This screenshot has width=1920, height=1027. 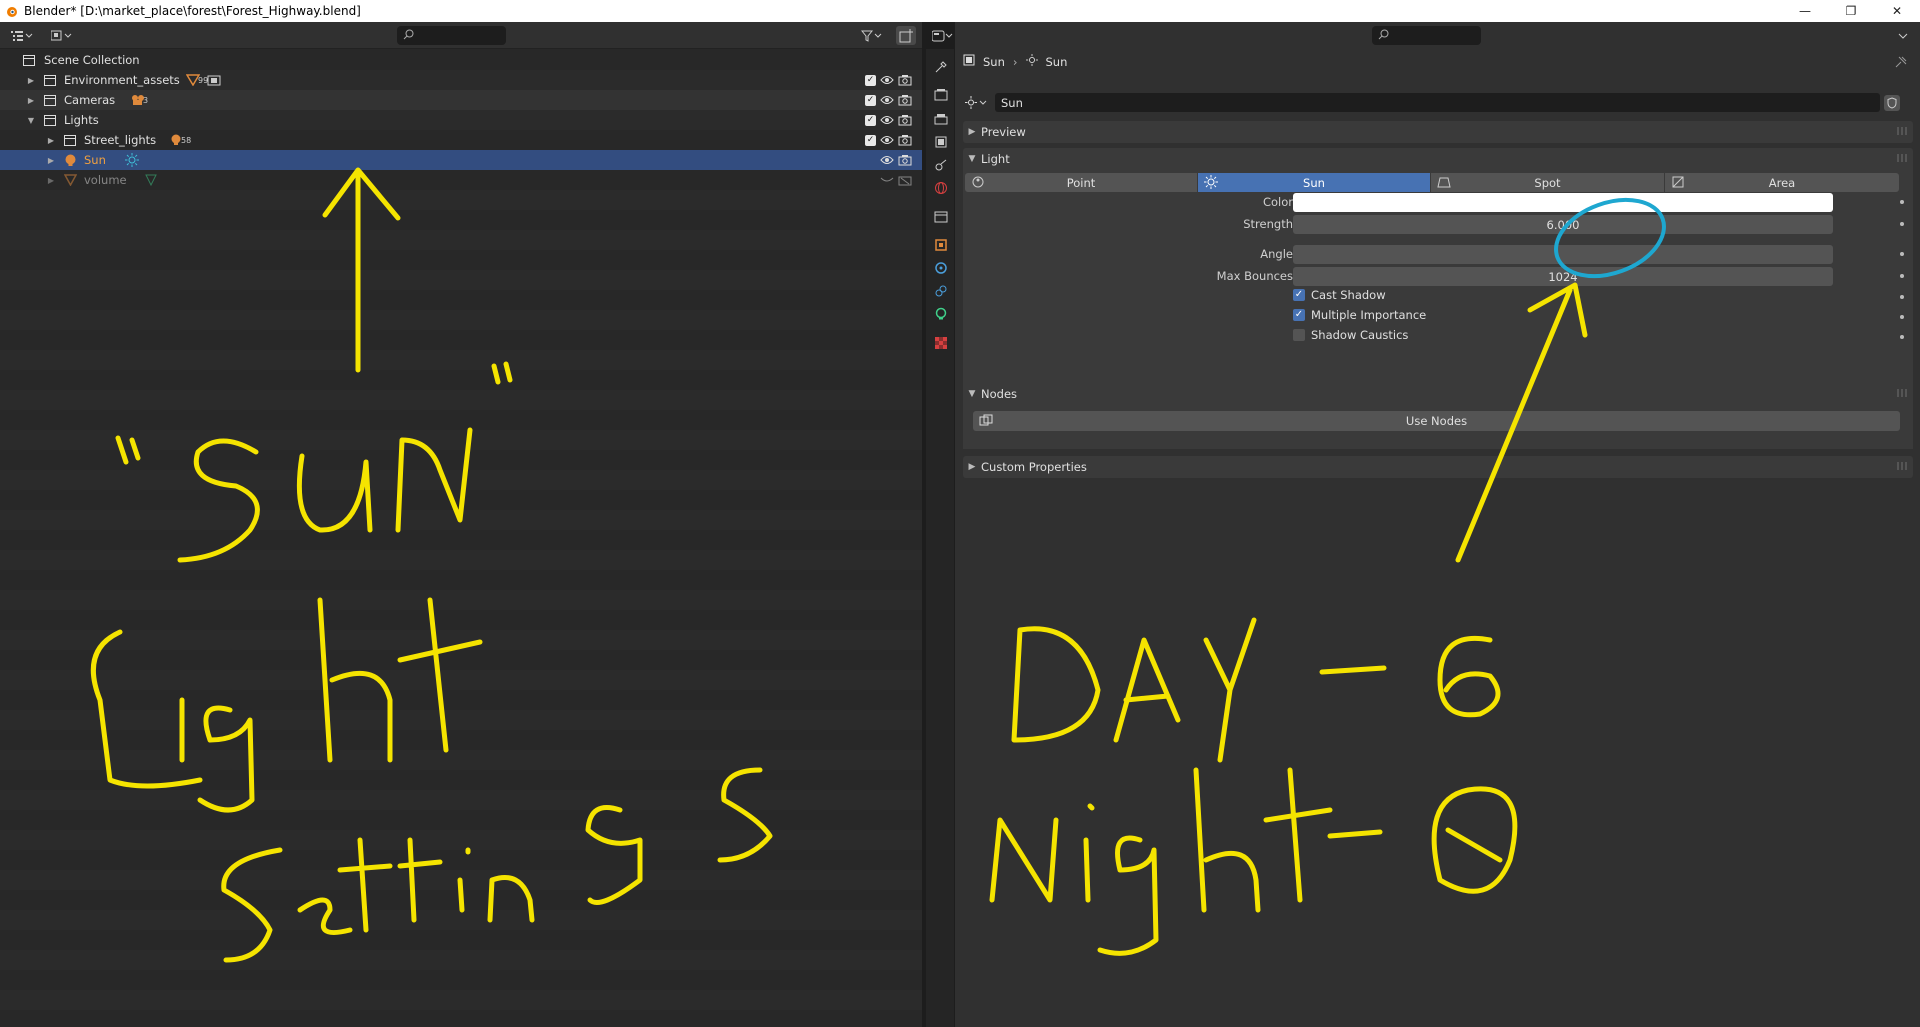 What do you see at coordinates (1563, 254) in the screenshot?
I see `angle-field` at bounding box center [1563, 254].